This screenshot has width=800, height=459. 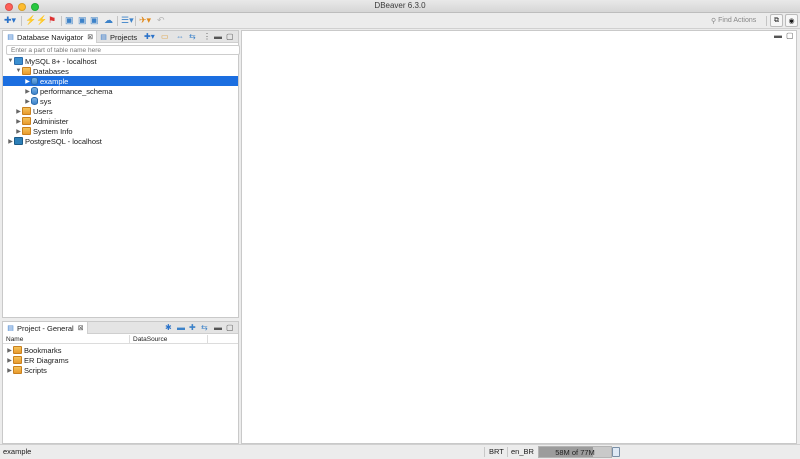 I want to click on navigate-icon: ☰▾, so click(x=127, y=20).